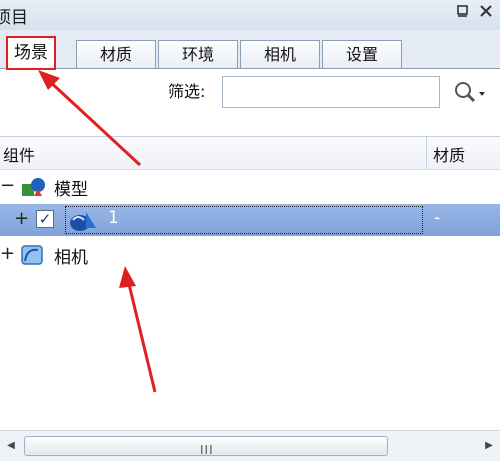  Describe the element at coordinates (470, 92) in the screenshot. I see `search-icon` at that location.